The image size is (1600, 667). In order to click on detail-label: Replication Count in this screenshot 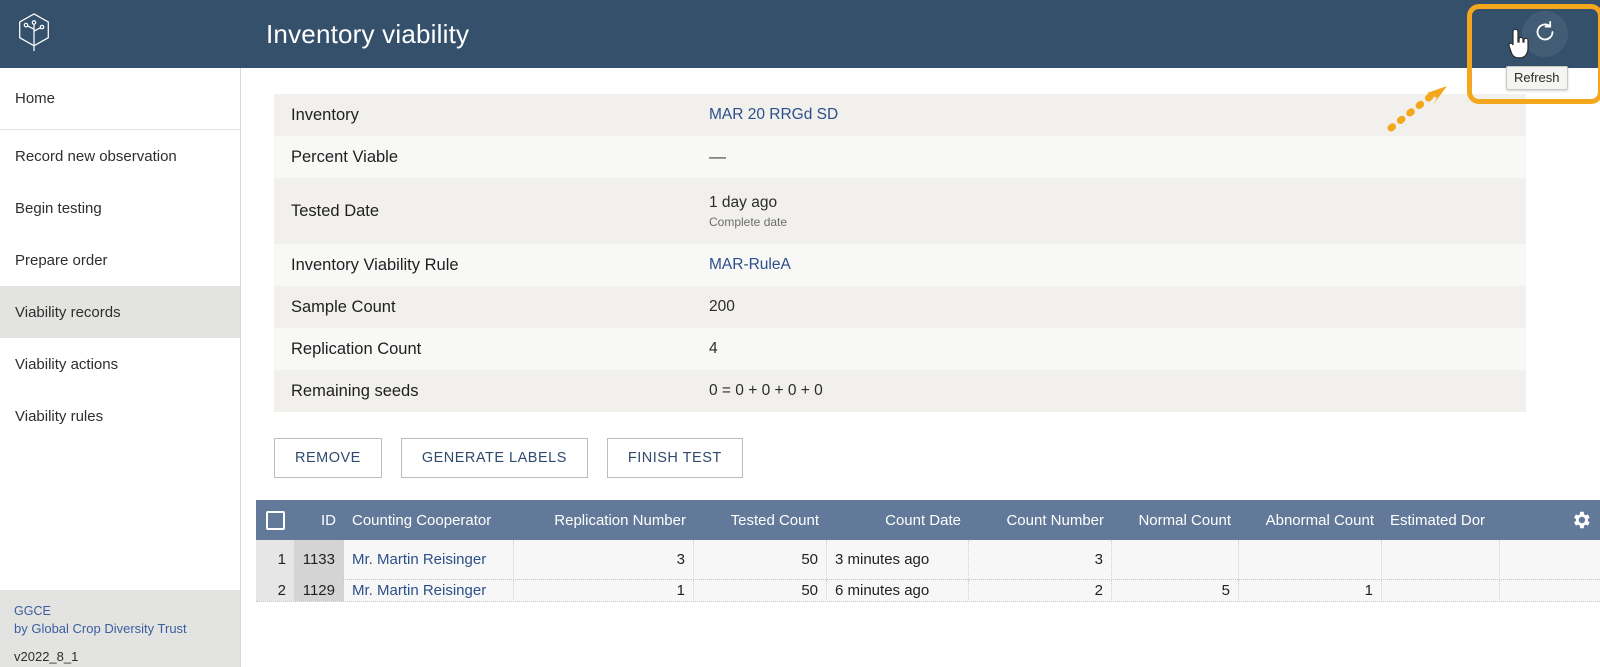, I will do `click(356, 348)`.